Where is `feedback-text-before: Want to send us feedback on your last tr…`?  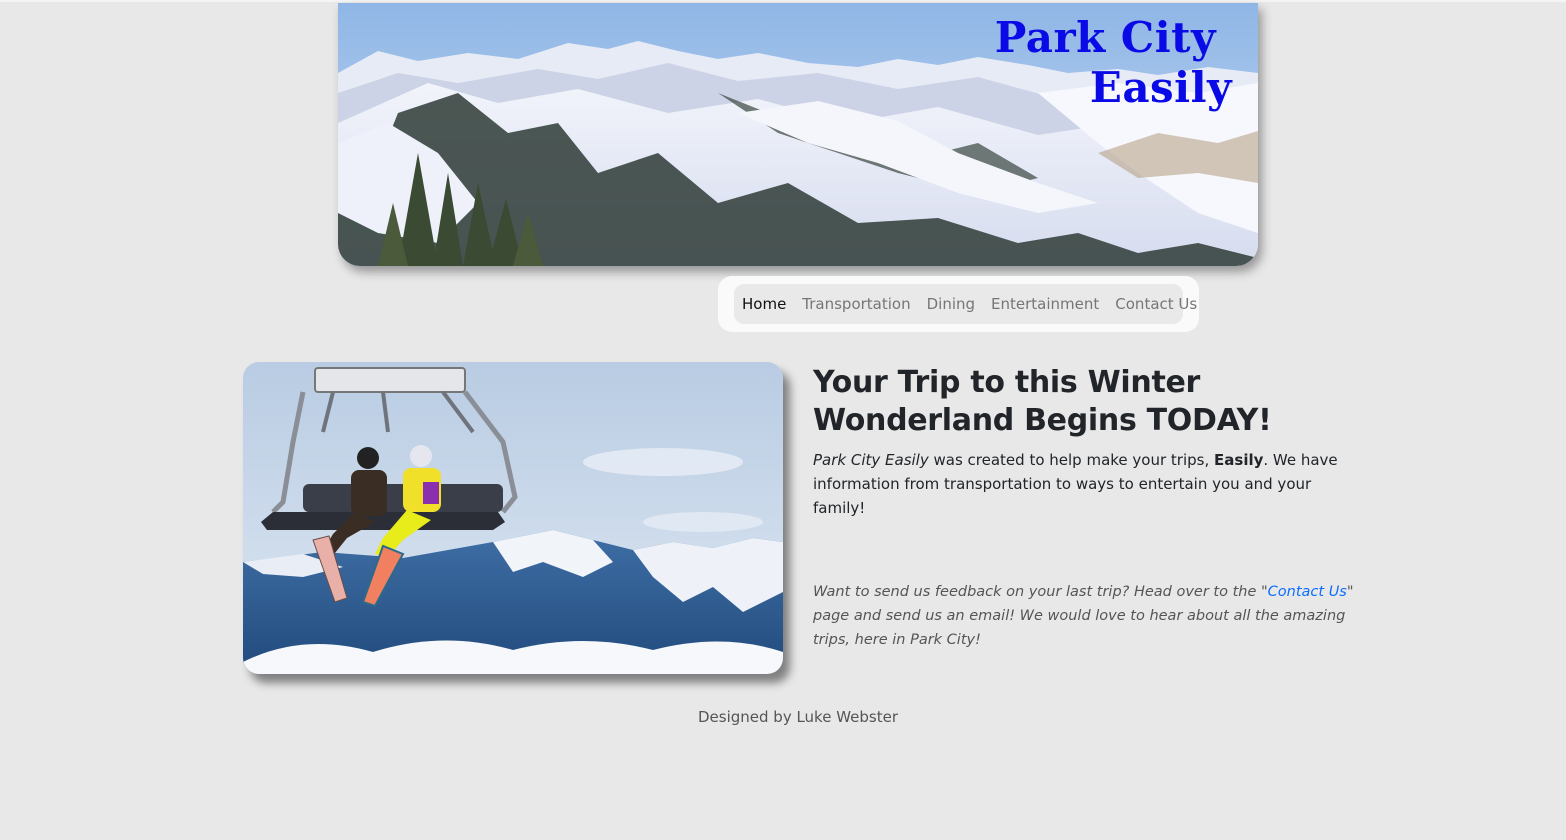
feedback-text-before: Want to send us feedback on your last tr… is located at coordinates (1040, 592).